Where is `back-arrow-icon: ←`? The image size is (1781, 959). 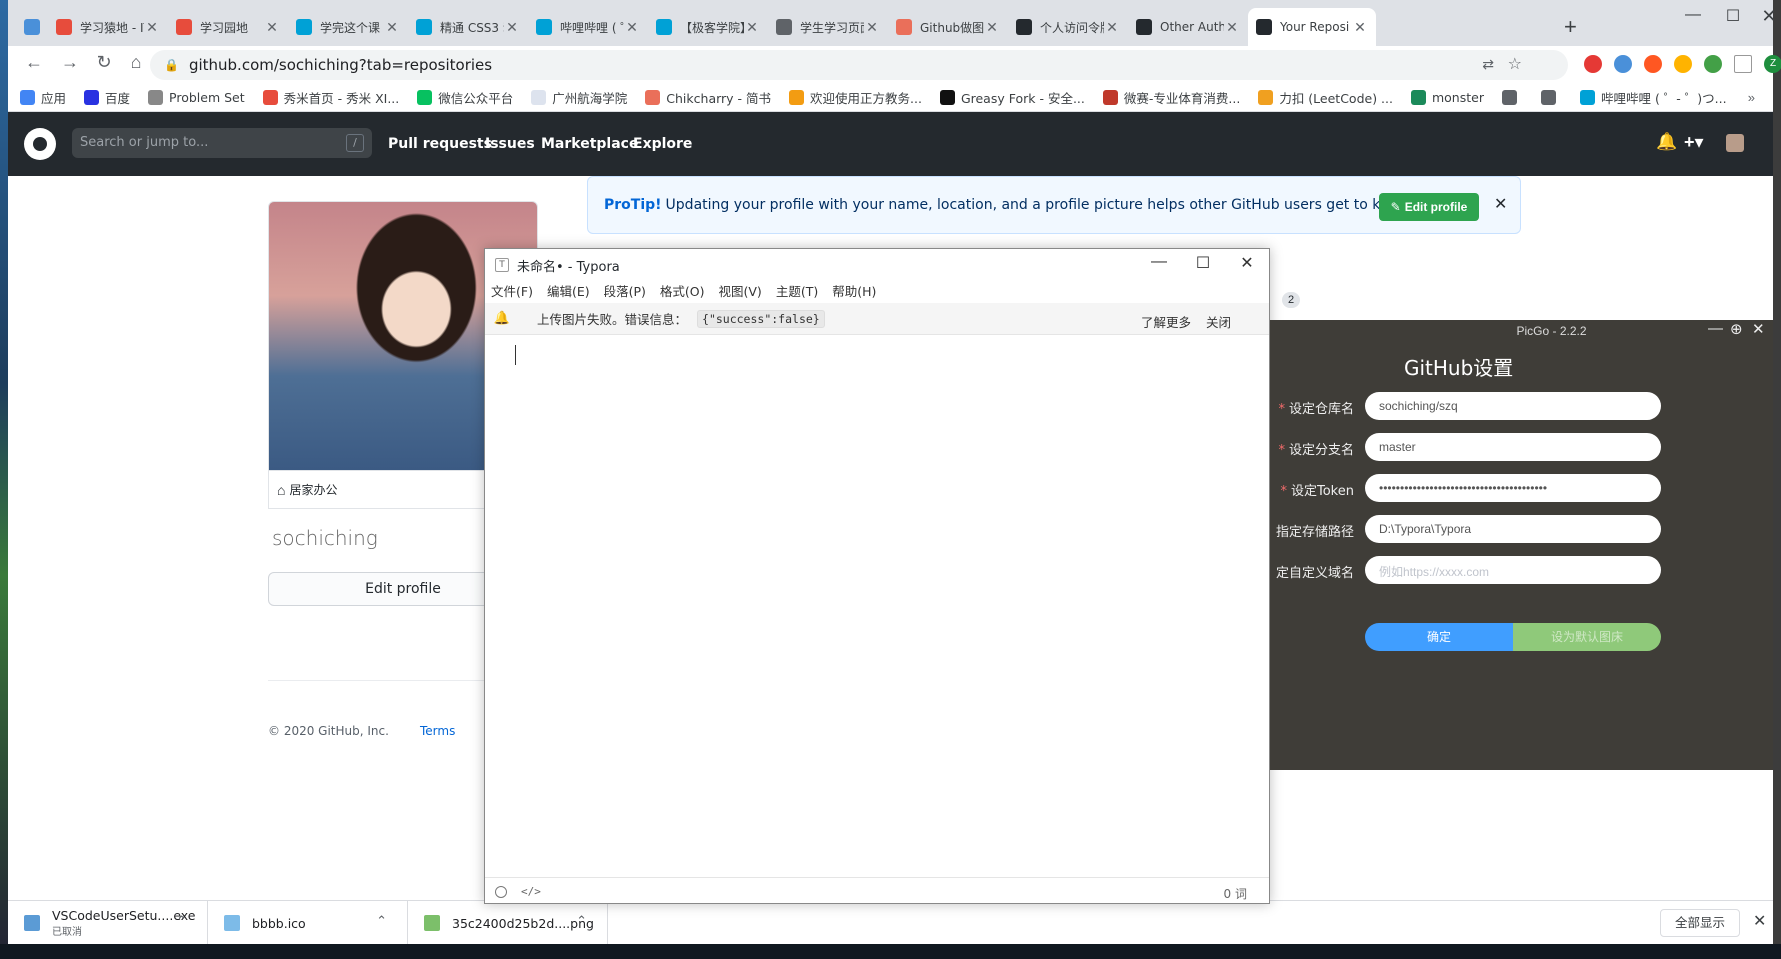
back-arrow-icon: ← is located at coordinates (34, 62).